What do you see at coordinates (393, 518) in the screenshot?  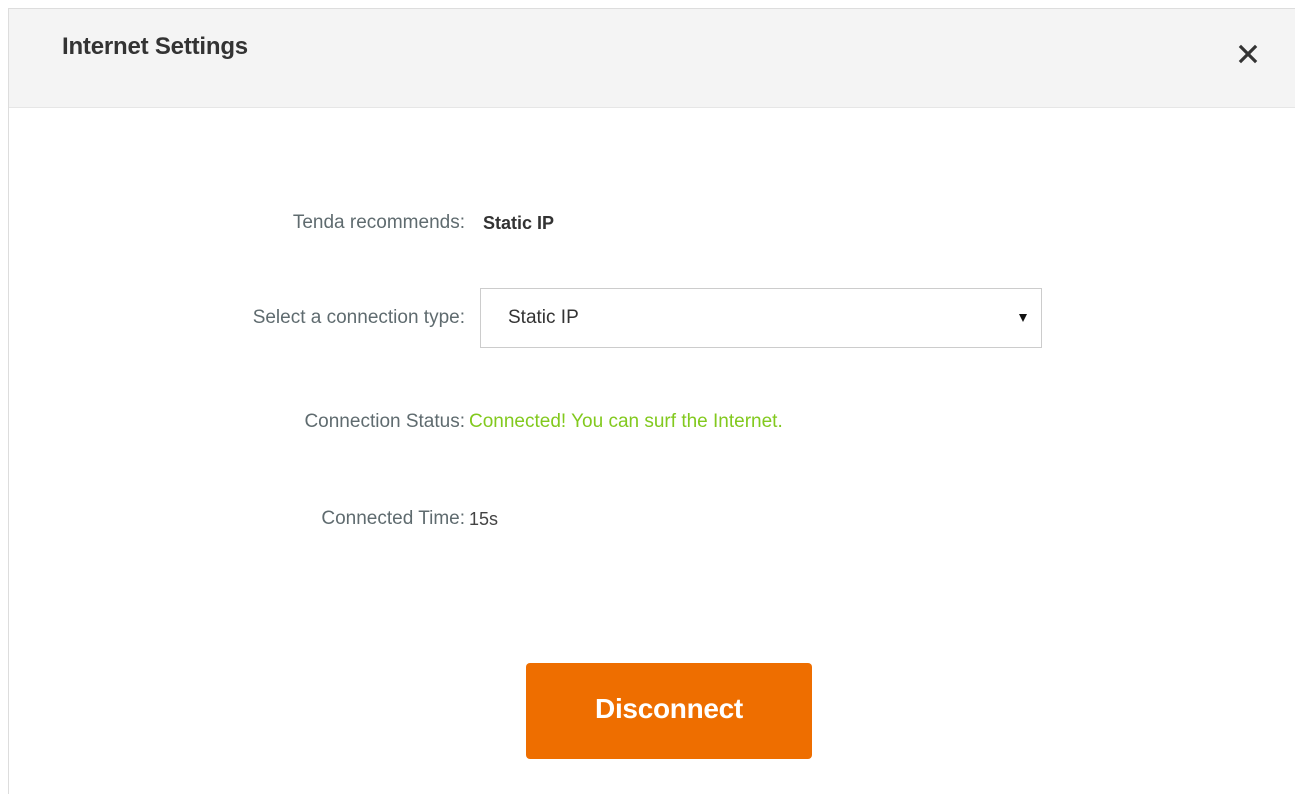 I see `connected-time-label: Connected Time:` at bounding box center [393, 518].